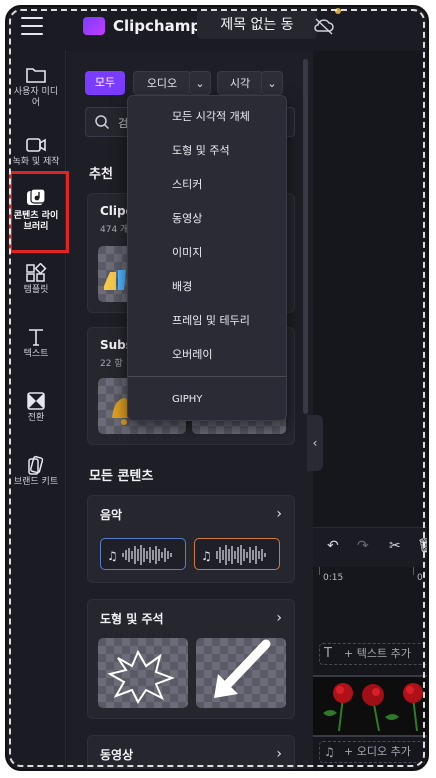 Image resolution: width=436 pixels, height=778 pixels. I want to click on text-track: T + 텍스트 추가, so click(373, 654).